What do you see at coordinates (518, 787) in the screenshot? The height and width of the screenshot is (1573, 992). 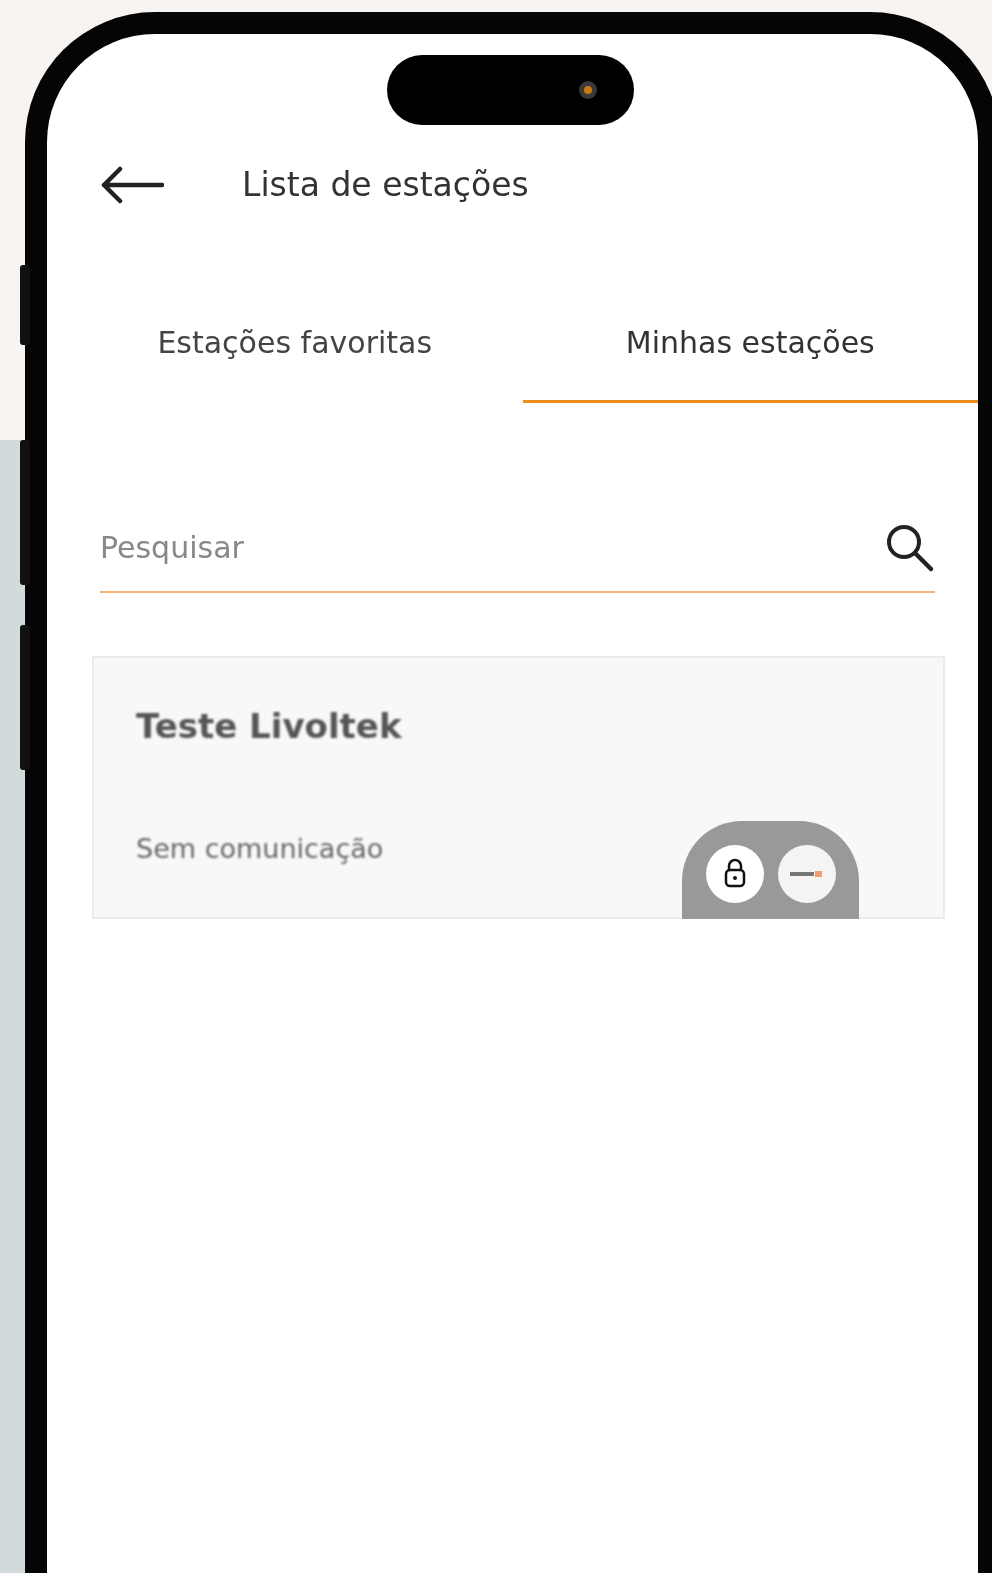 I see `station-card: Teste Livoltek Sem comunicação` at bounding box center [518, 787].